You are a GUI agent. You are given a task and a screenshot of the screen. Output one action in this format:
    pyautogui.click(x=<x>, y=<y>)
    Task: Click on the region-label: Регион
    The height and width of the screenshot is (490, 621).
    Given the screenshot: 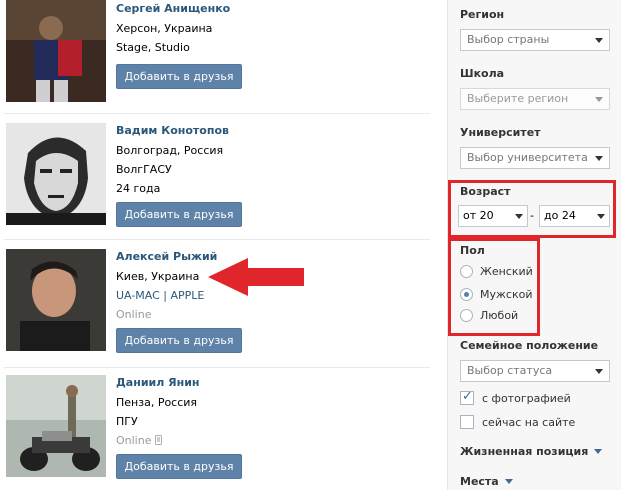 What is the action you would take?
    pyautogui.click(x=482, y=14)
    